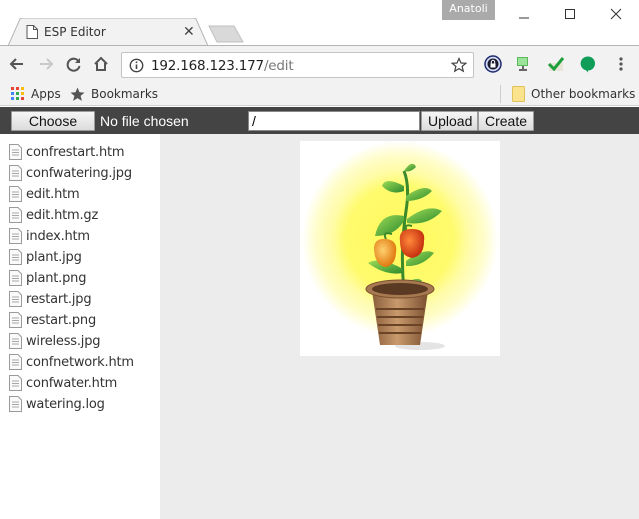  I want to click on maximize-icon, so click(570, 14).